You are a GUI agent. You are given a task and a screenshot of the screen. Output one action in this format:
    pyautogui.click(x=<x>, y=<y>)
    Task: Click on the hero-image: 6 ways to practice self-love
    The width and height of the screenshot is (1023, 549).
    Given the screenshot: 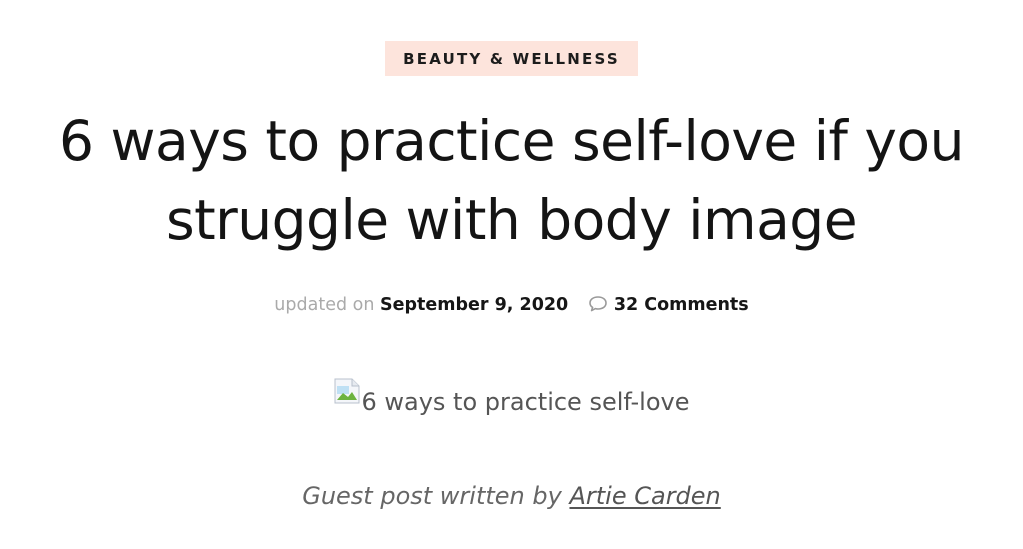 What is the action you would take?
    pyautogui.click(x=511, y=398)
    